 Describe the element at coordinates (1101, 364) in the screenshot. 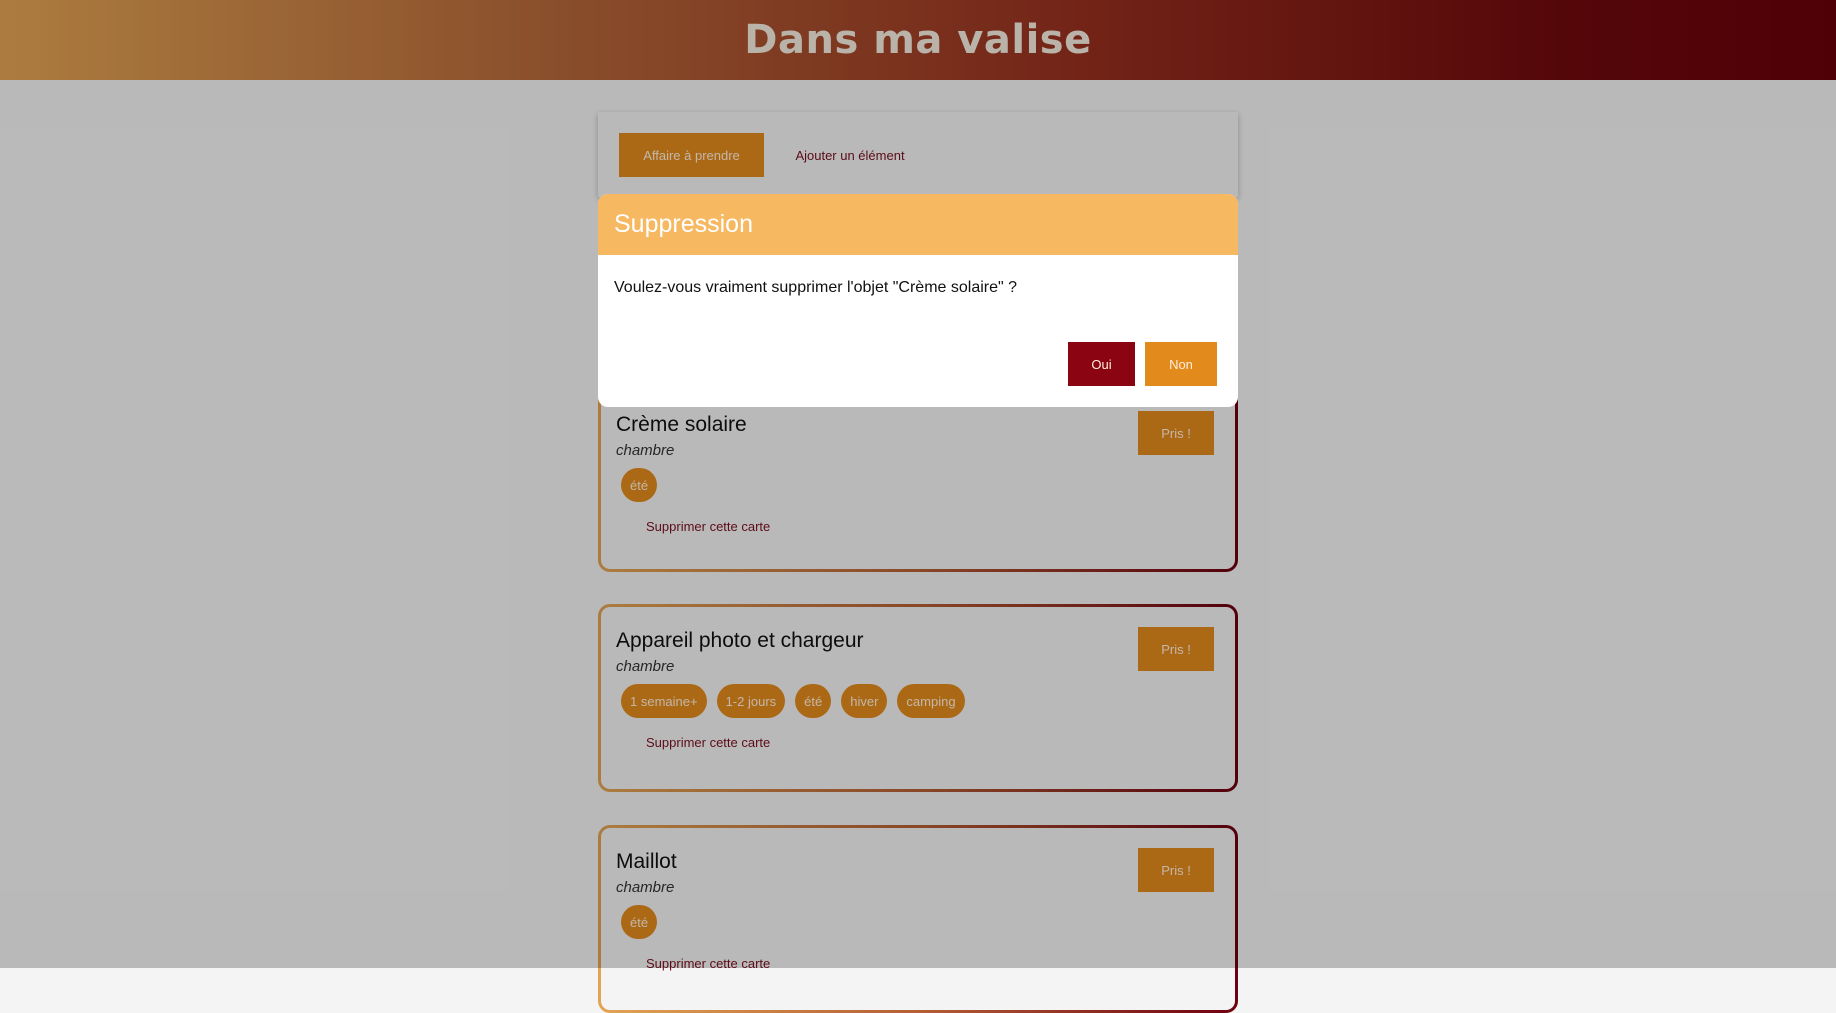

I see `confirm-button: Oui` at that location.